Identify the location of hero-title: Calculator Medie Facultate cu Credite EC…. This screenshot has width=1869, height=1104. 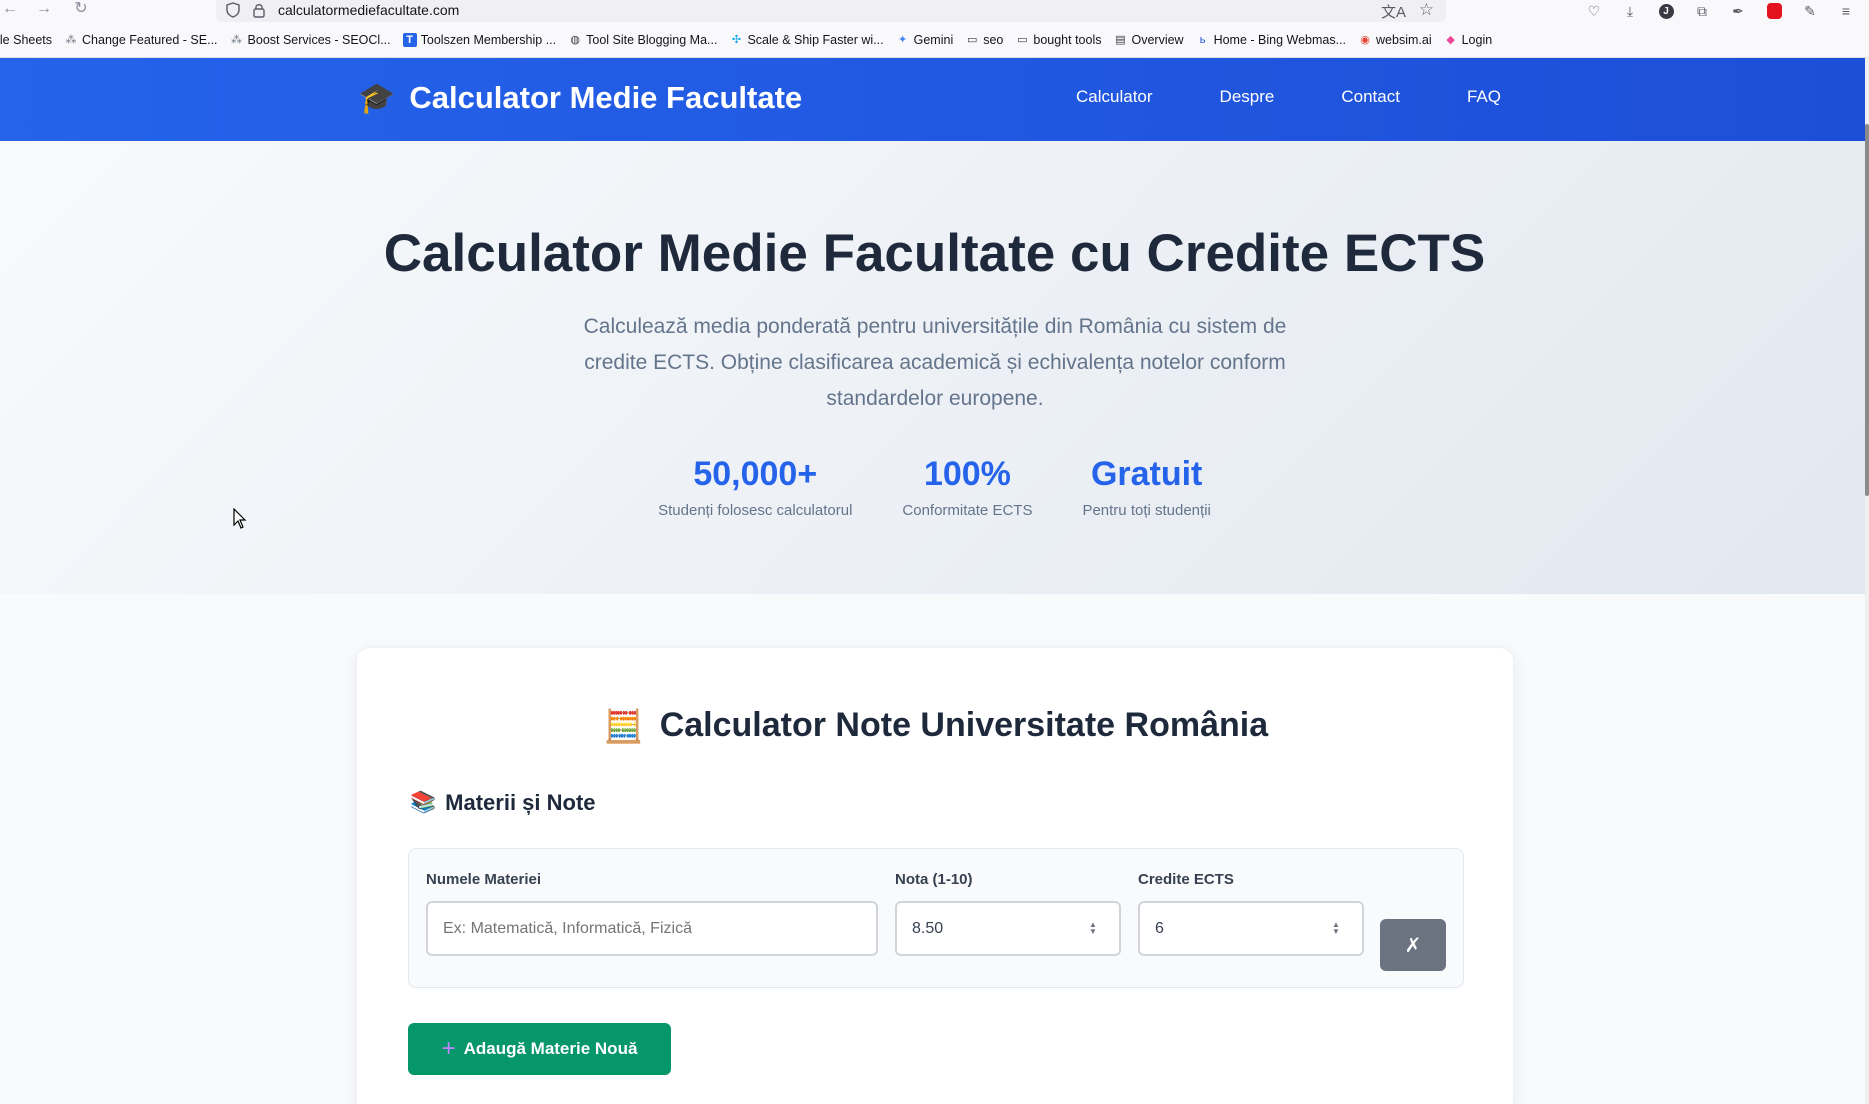
(934, 253).